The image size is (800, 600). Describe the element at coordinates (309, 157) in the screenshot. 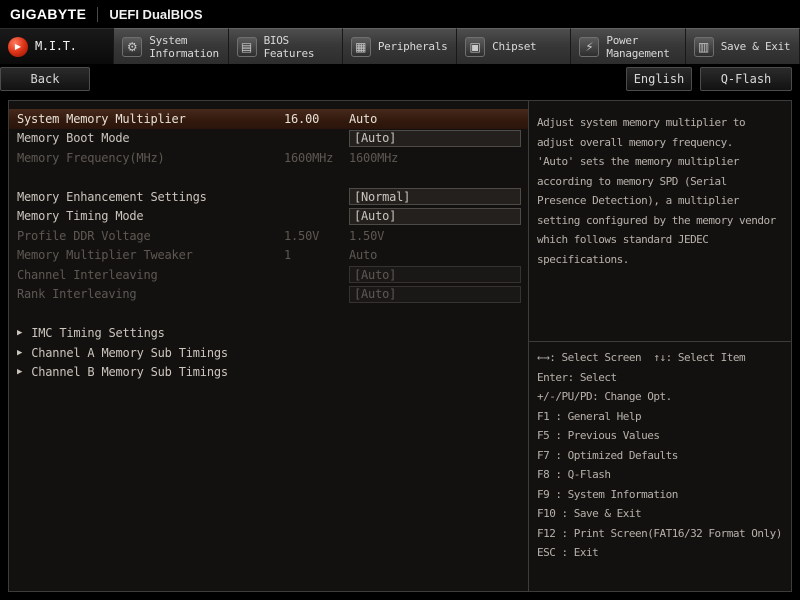

I see `setting-current-value: 1600MHz` at that location.